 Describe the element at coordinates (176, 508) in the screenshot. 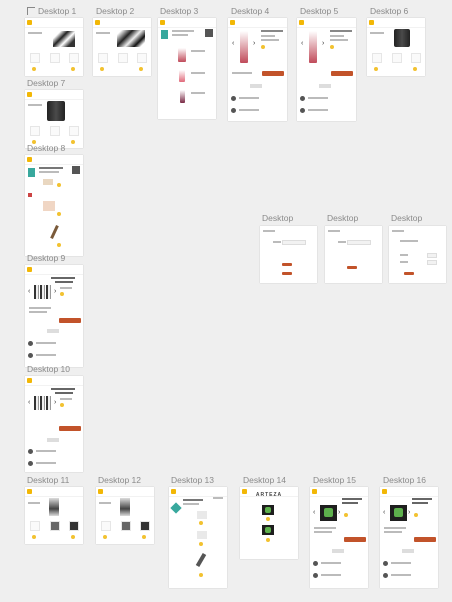

I see `category-tag` at that location.